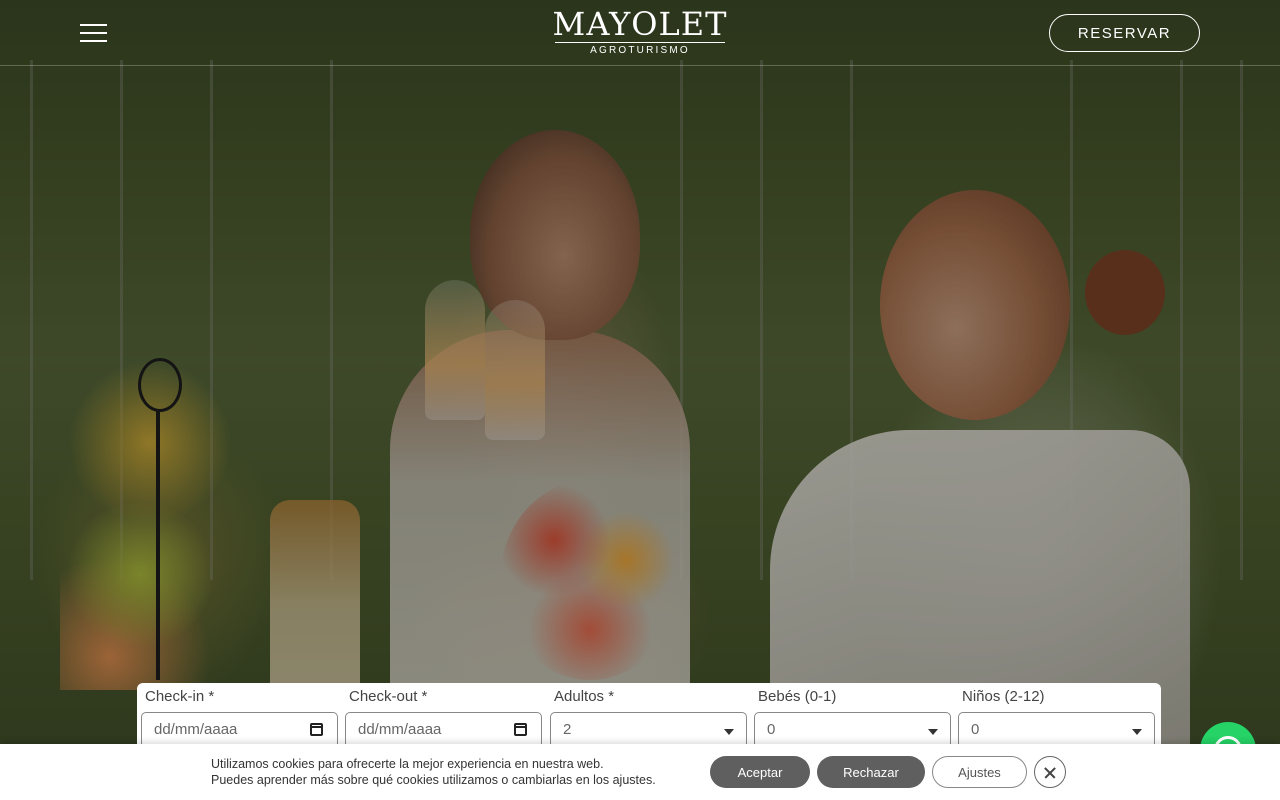 The width and height of the screenshot is (1280, 800). I want to click on logo-subtitle: AGROTURISMO, so click(640, 50).